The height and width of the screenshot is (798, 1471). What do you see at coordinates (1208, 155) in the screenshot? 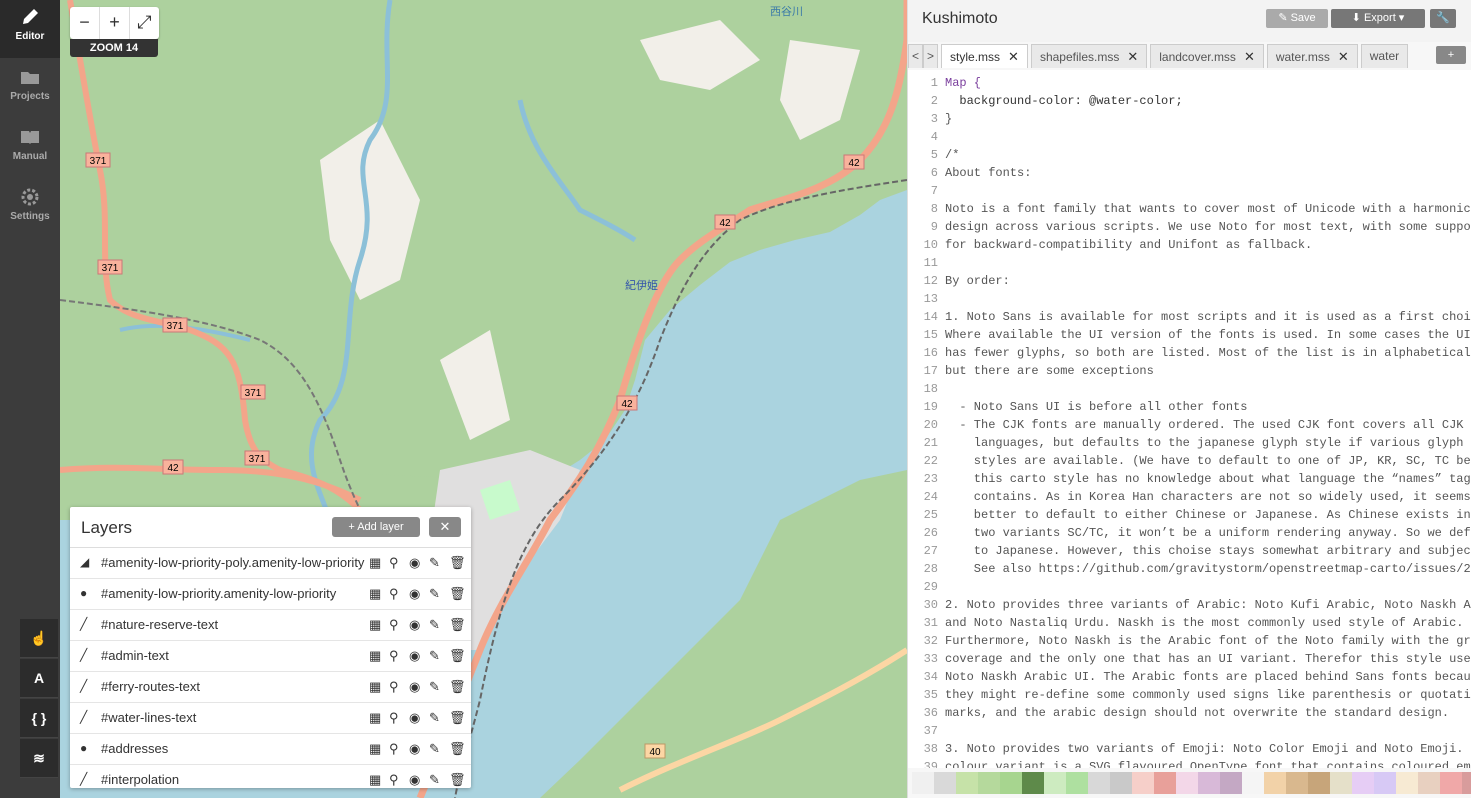
I see `code-line: /*` at bounding box center [1208, 155].